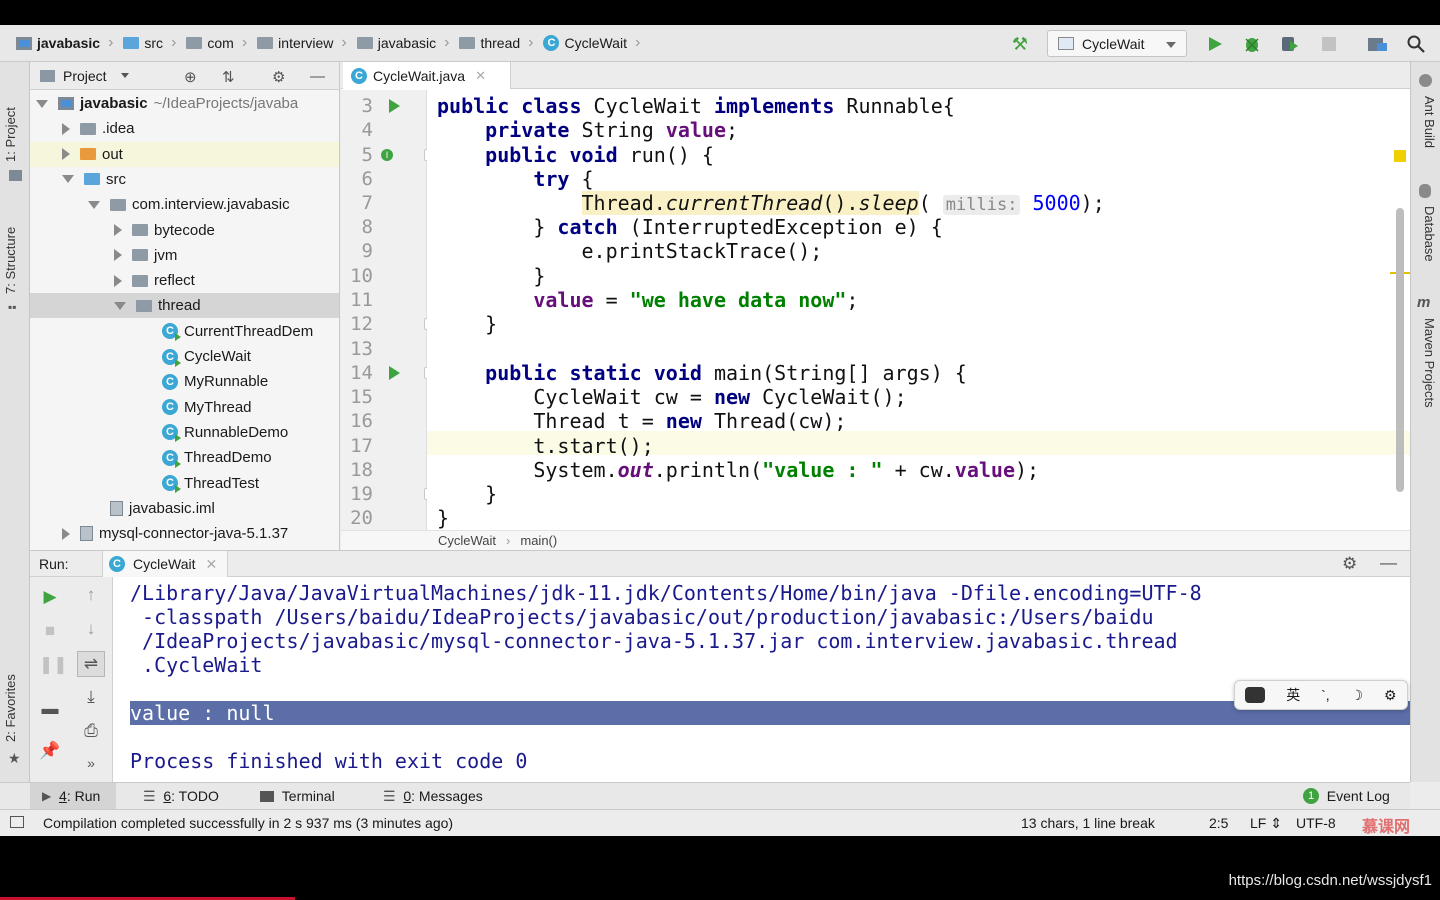 Image resolution: width=1440 pixels, height=900 pixels. I want to click on tool-tab-favorites: 2: Favorites, so click(10, 708).